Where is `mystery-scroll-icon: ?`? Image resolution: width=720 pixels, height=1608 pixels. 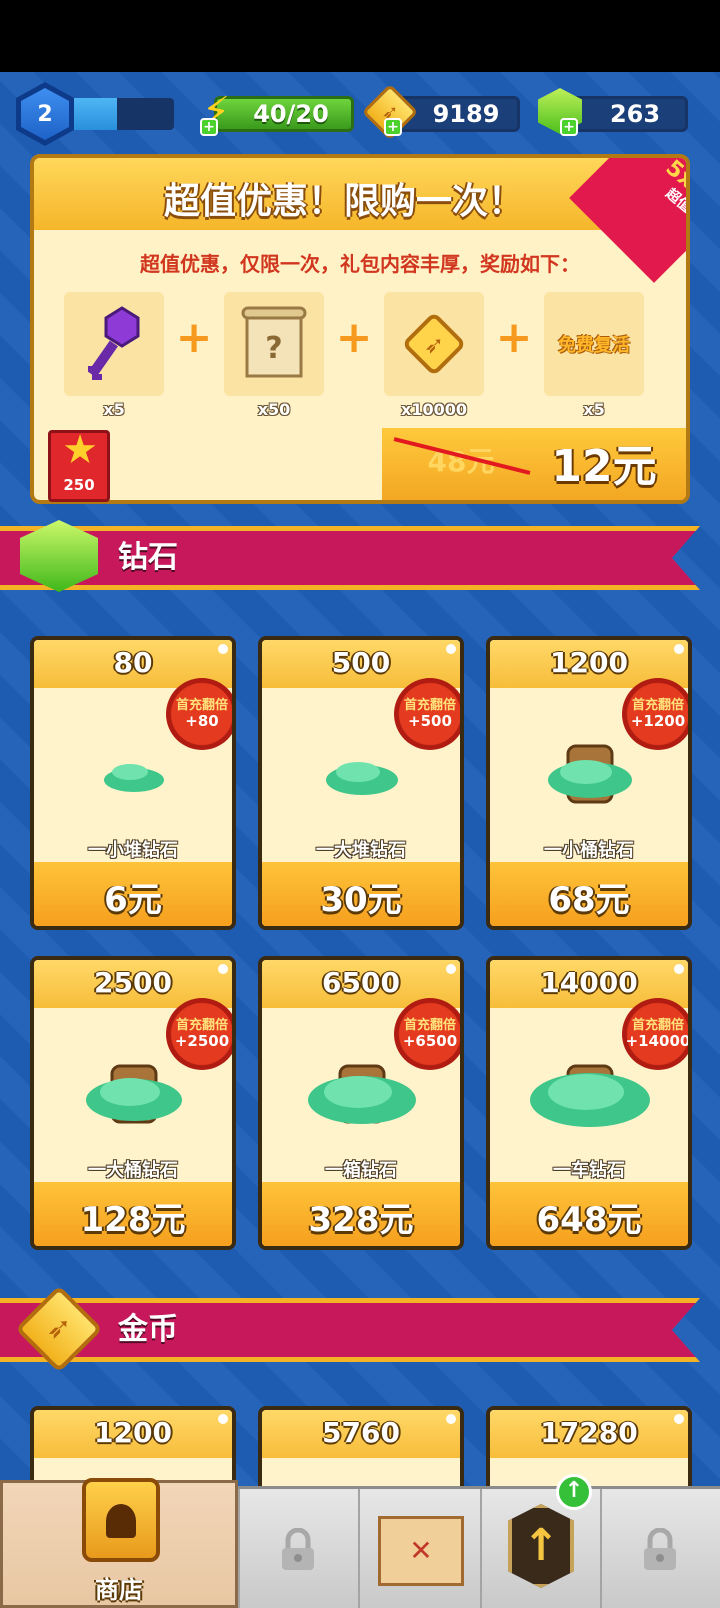
mystery-scroll-icon: ? is located at coordinates (274, 342).